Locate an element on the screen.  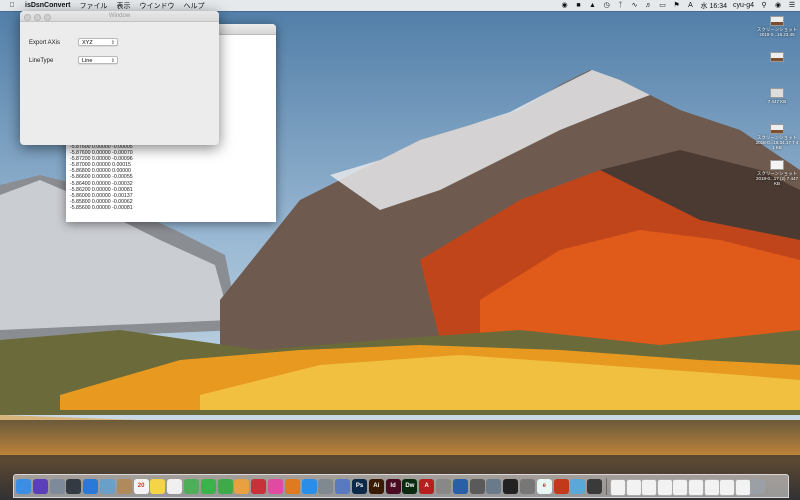
file-label: スクリーンショット 2018-0...16.34.17 7 4 1 KB is located at coordinates (777, 142).